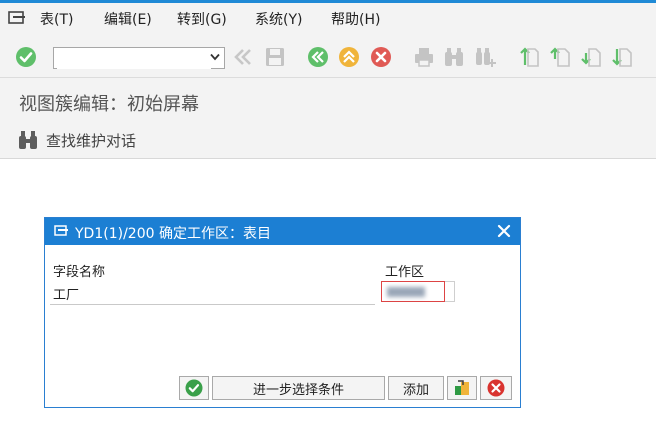 Image resolution: width=656 pixels, height=442 pixels. Describe the element at coordinates (28, 140) in the screenshot. I see `binoculars-icon` at that location.